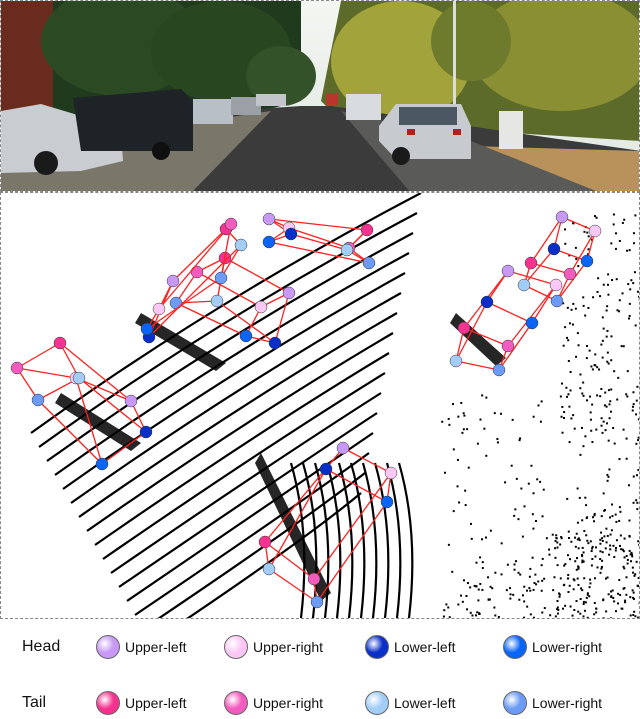 This screenshot has height=719, width=640. What do you see at coordinates (377, 703) in the screenshot?
I see `sphere-icon` at bounding box center [377, 703].